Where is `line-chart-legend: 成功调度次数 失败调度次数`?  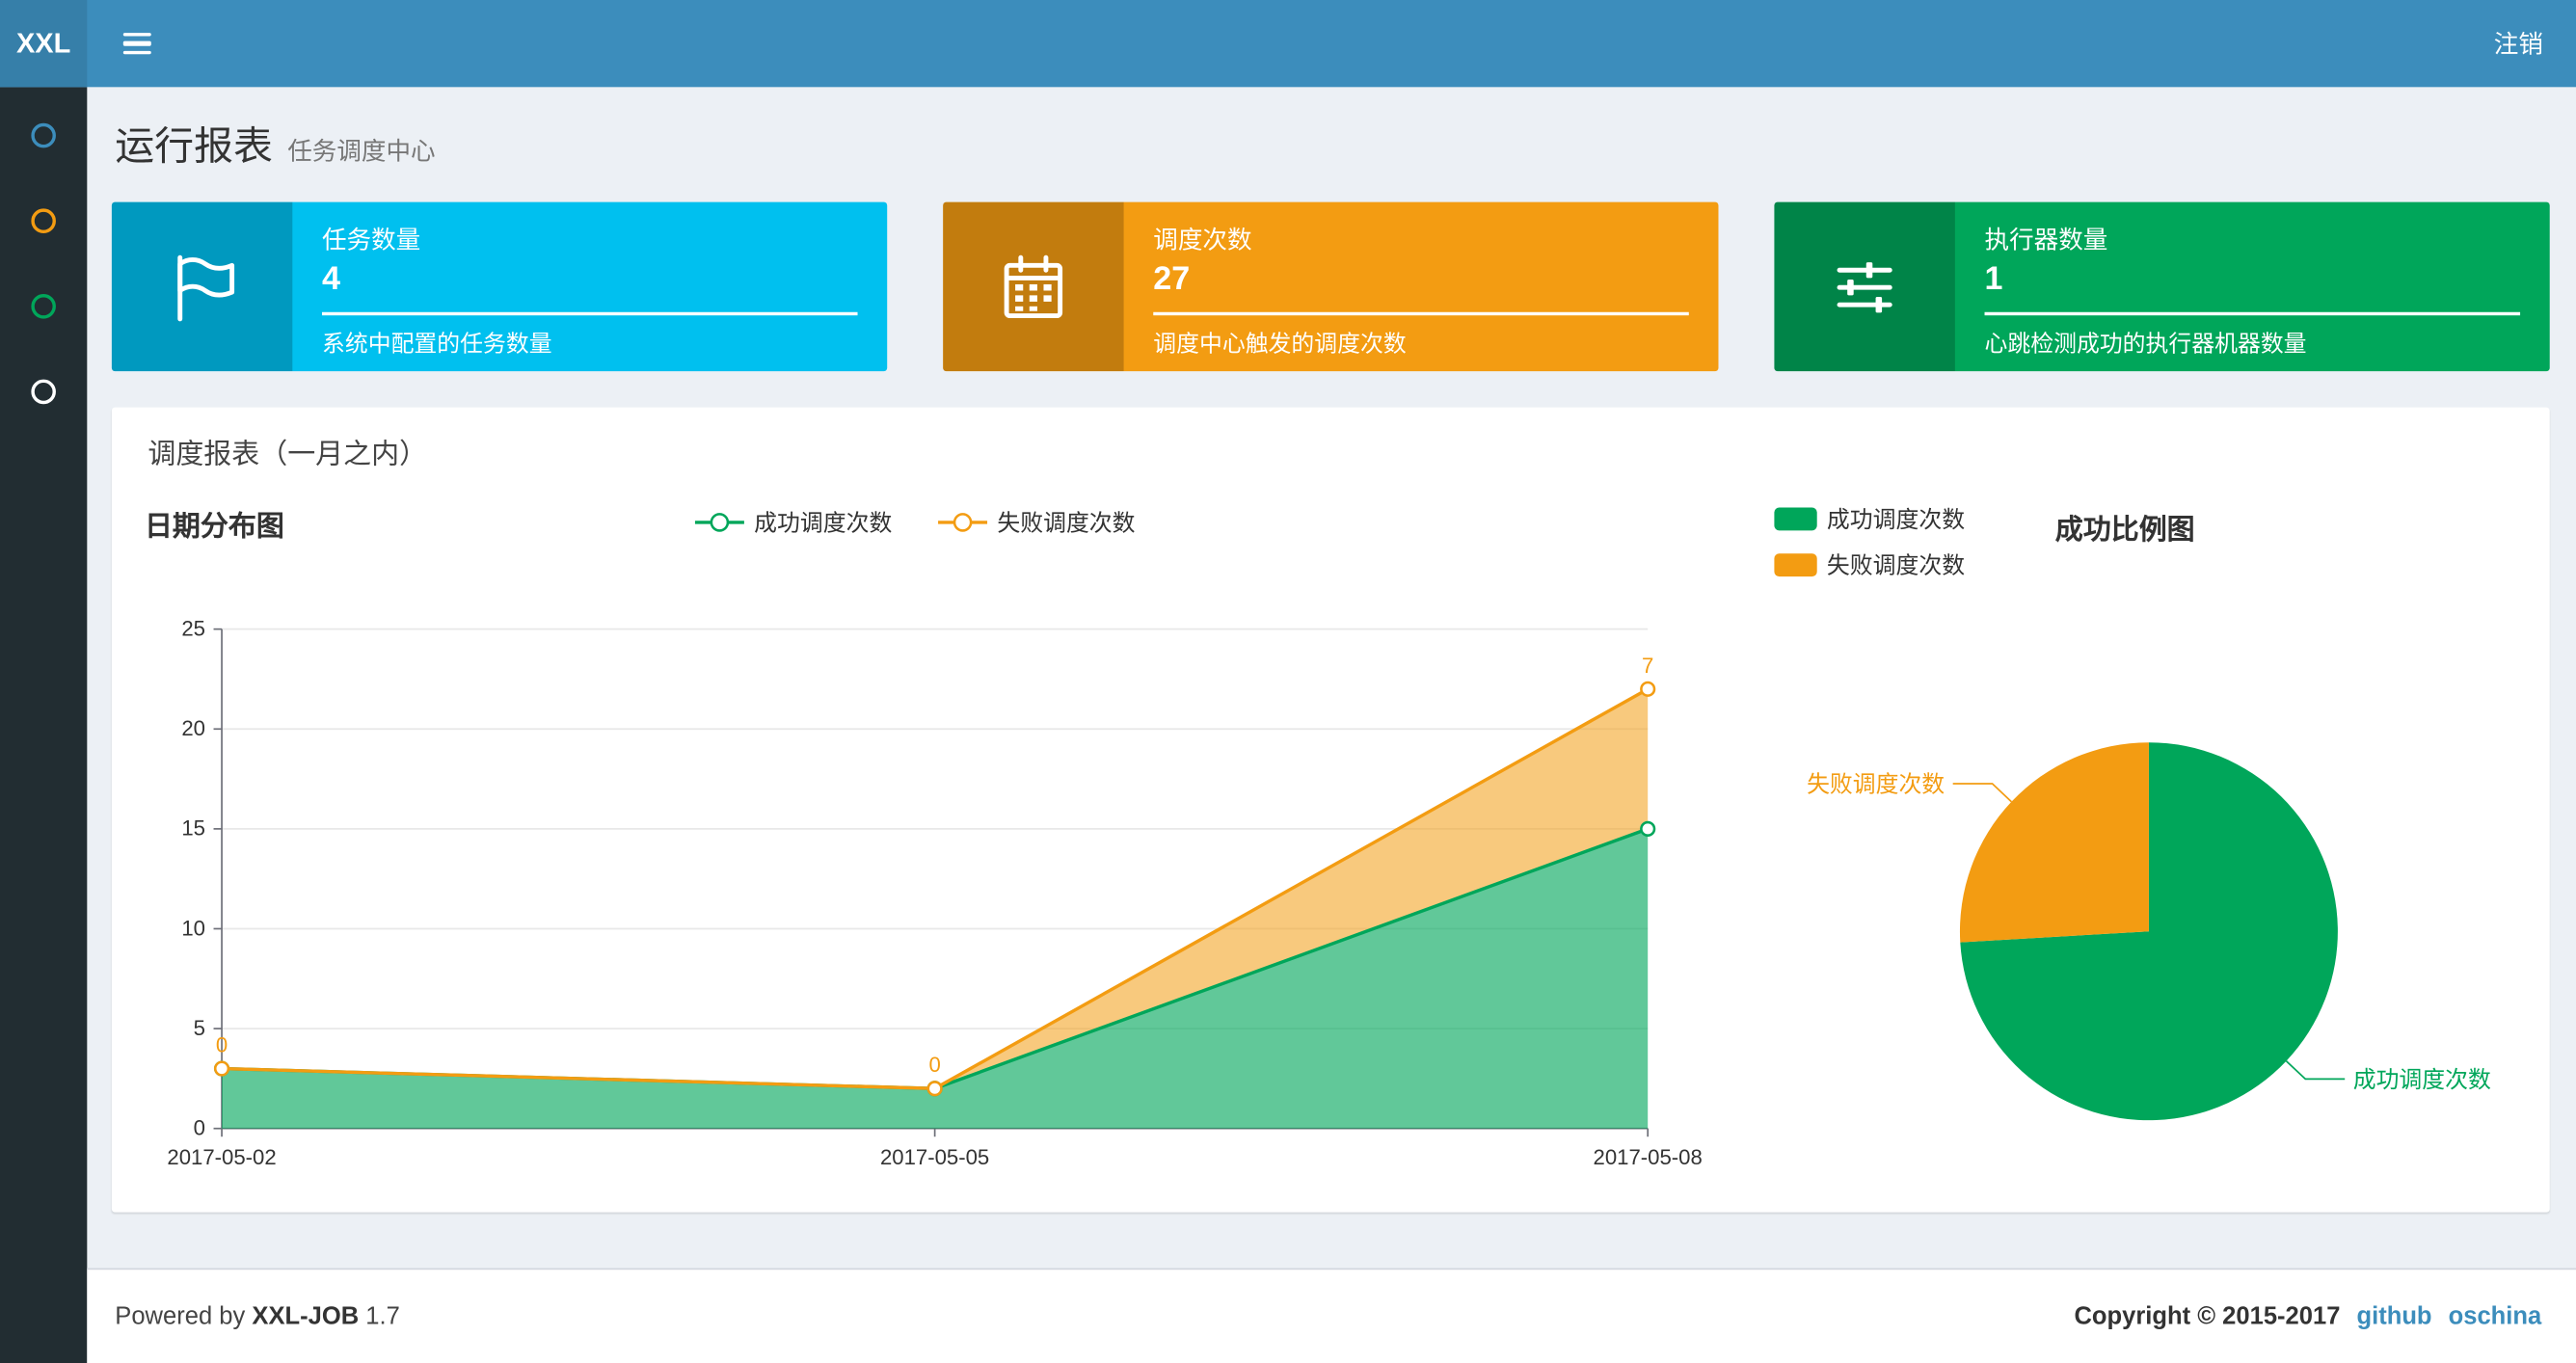
line-chart-legend: 成功调度次数 失败调度次数 is located at coordinates (915, 522).